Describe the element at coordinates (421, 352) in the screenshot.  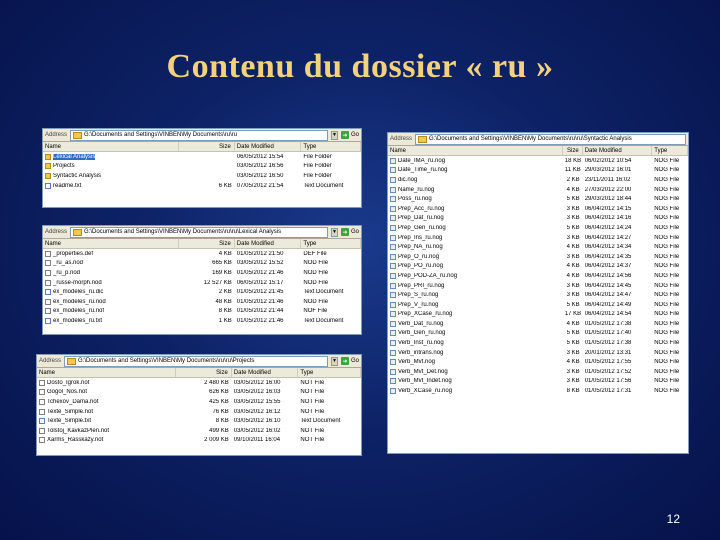
I see `file-name: Verb_intrans.nog` at that location.